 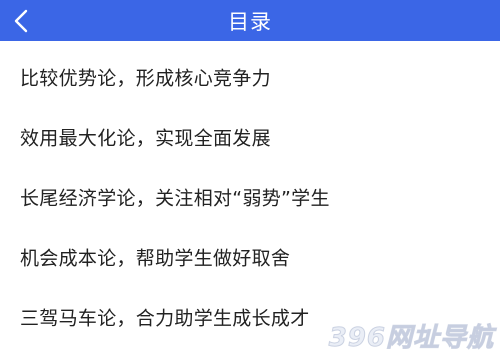 I want to click on chevron-left-icon, so click(x=21, y=20).